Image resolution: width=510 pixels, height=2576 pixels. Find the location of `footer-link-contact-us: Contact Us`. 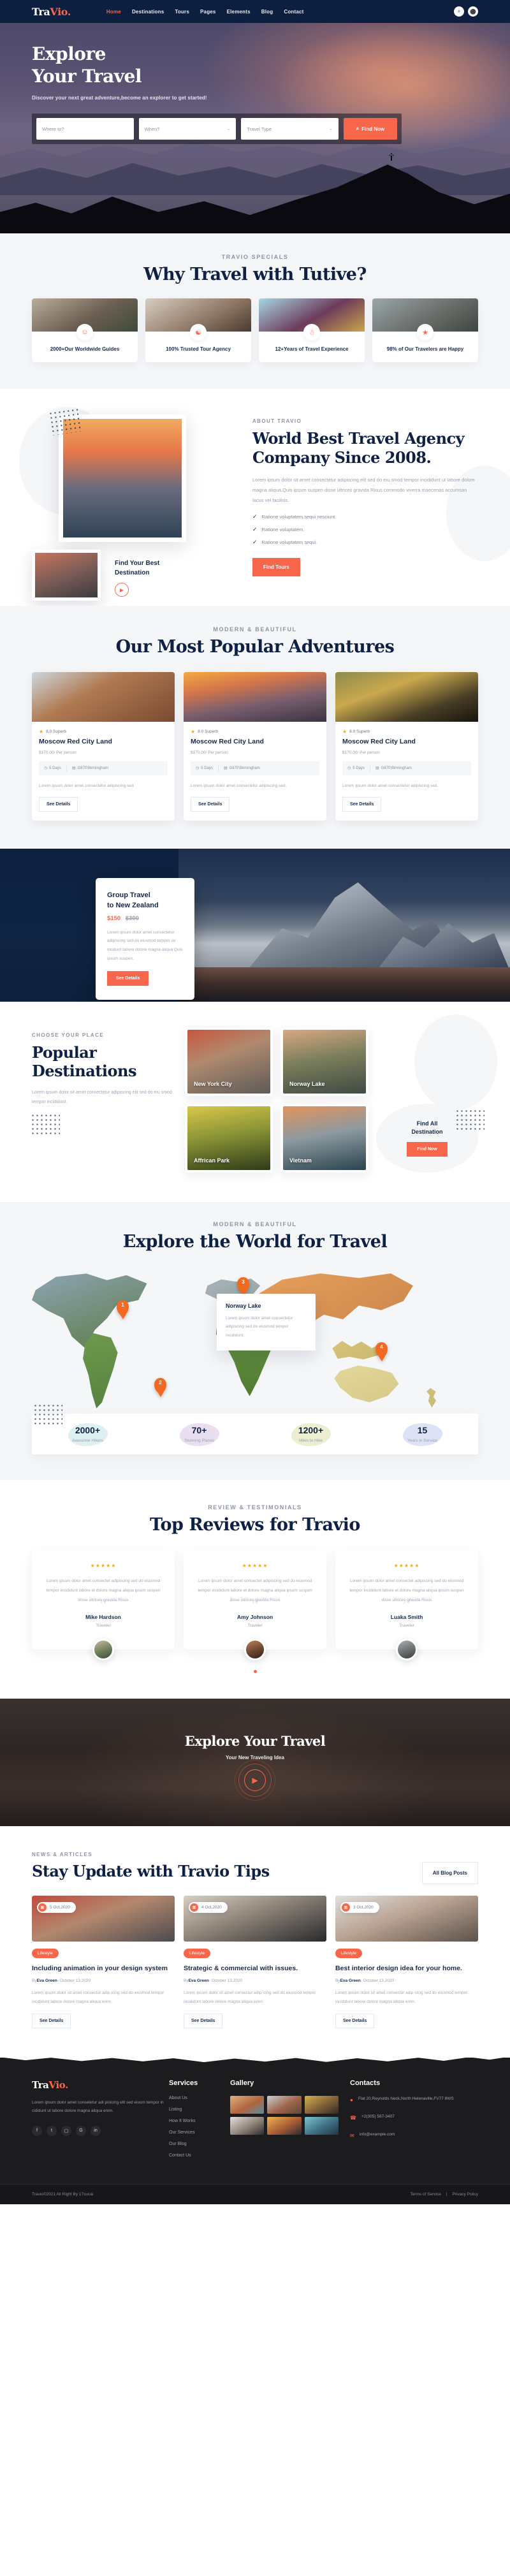

footer-link-contact-us: Contact Us is located at coordinates (199, 2155).